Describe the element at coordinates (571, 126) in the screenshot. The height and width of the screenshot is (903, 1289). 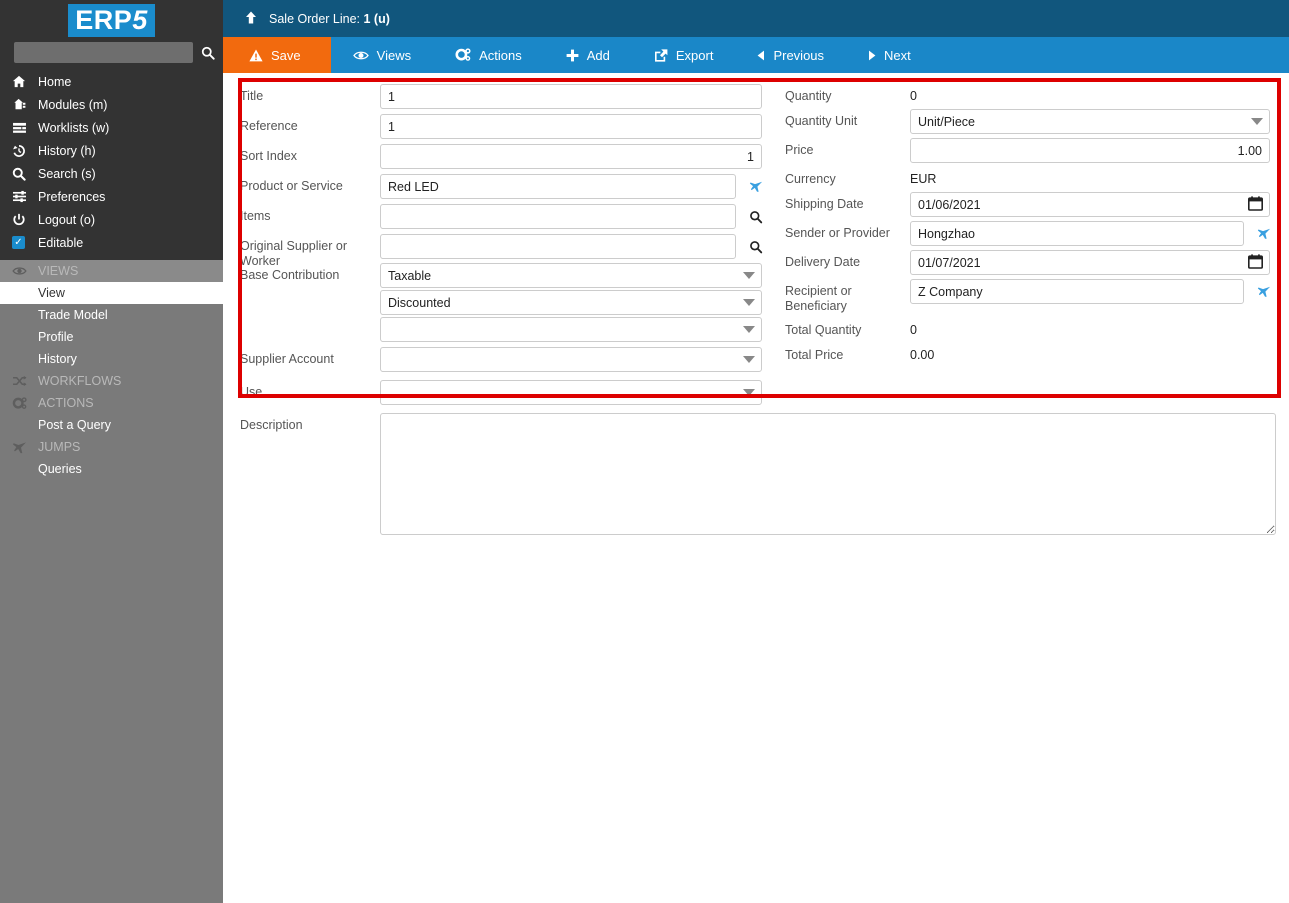
I see `reference-input` at that location.